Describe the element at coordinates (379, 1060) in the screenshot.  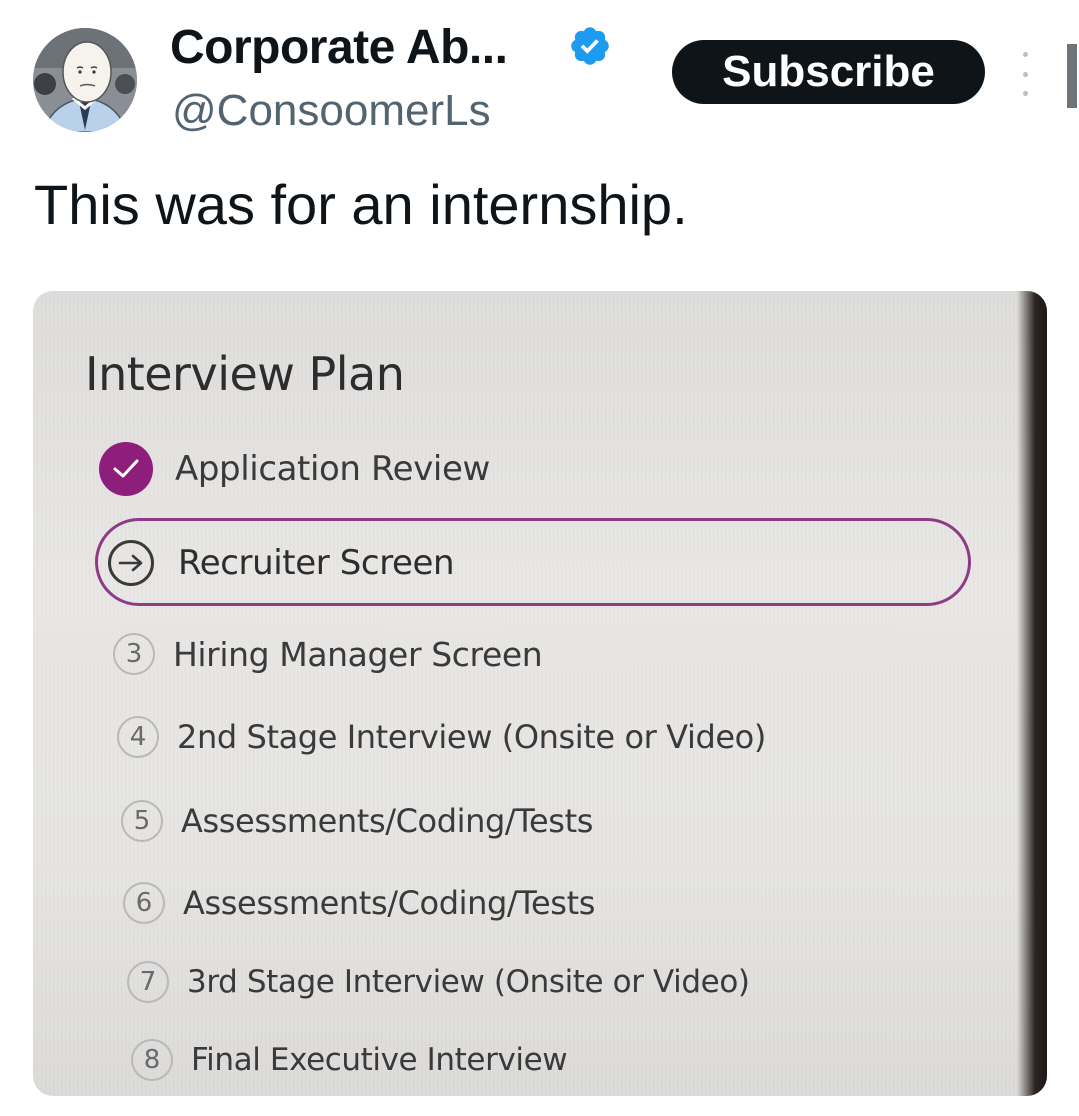
I see `step-label: Final Executive Interview` at that location.